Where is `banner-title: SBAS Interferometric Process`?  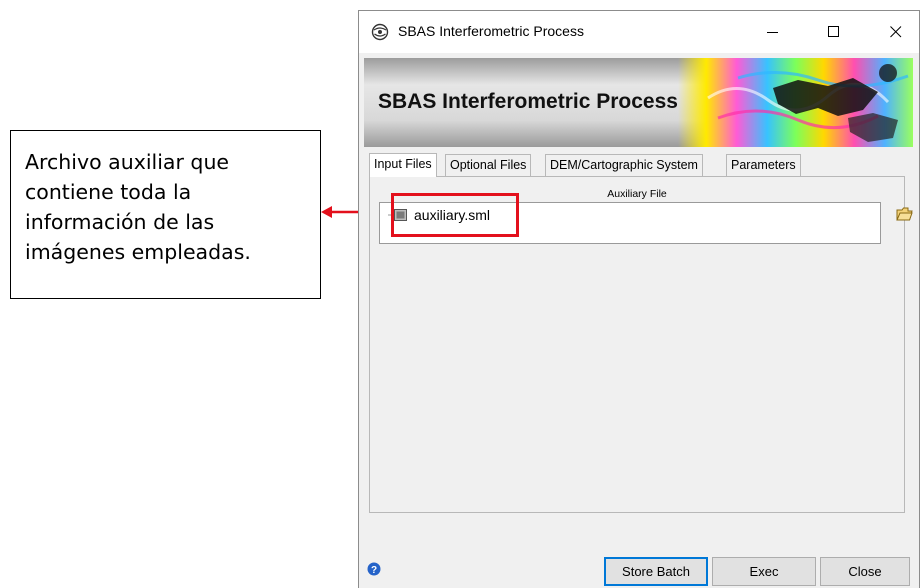
banner-title: SBAS Interferometric Process is located at coordinates (528, 101).